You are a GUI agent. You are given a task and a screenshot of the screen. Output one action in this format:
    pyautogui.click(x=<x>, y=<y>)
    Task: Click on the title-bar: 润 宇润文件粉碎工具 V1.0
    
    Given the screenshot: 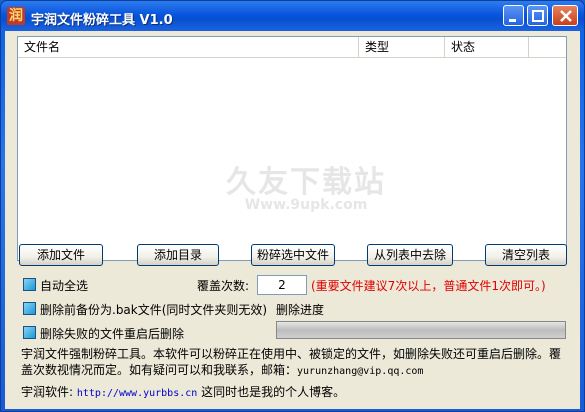 What is the action you would take?
    pyautogui.click(x=292, y=16)
    